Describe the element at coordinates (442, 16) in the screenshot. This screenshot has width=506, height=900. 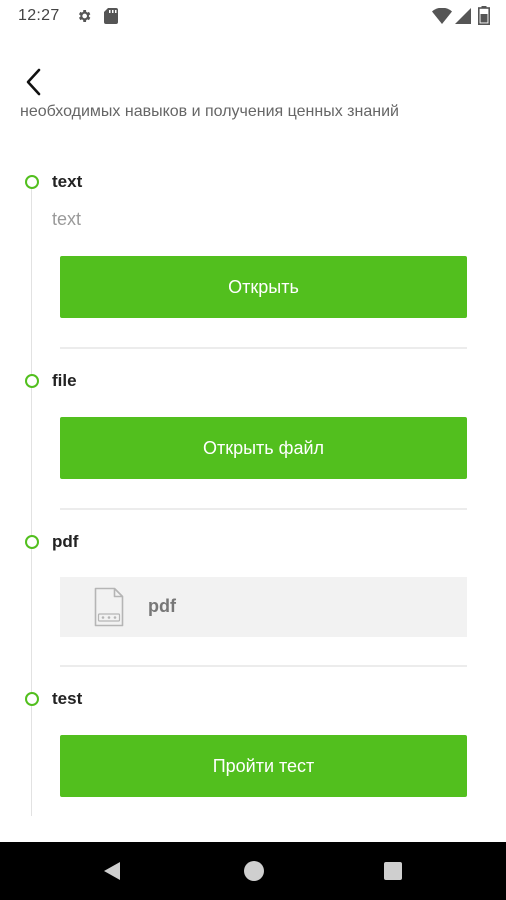
I see `wifi-icon` at that location.